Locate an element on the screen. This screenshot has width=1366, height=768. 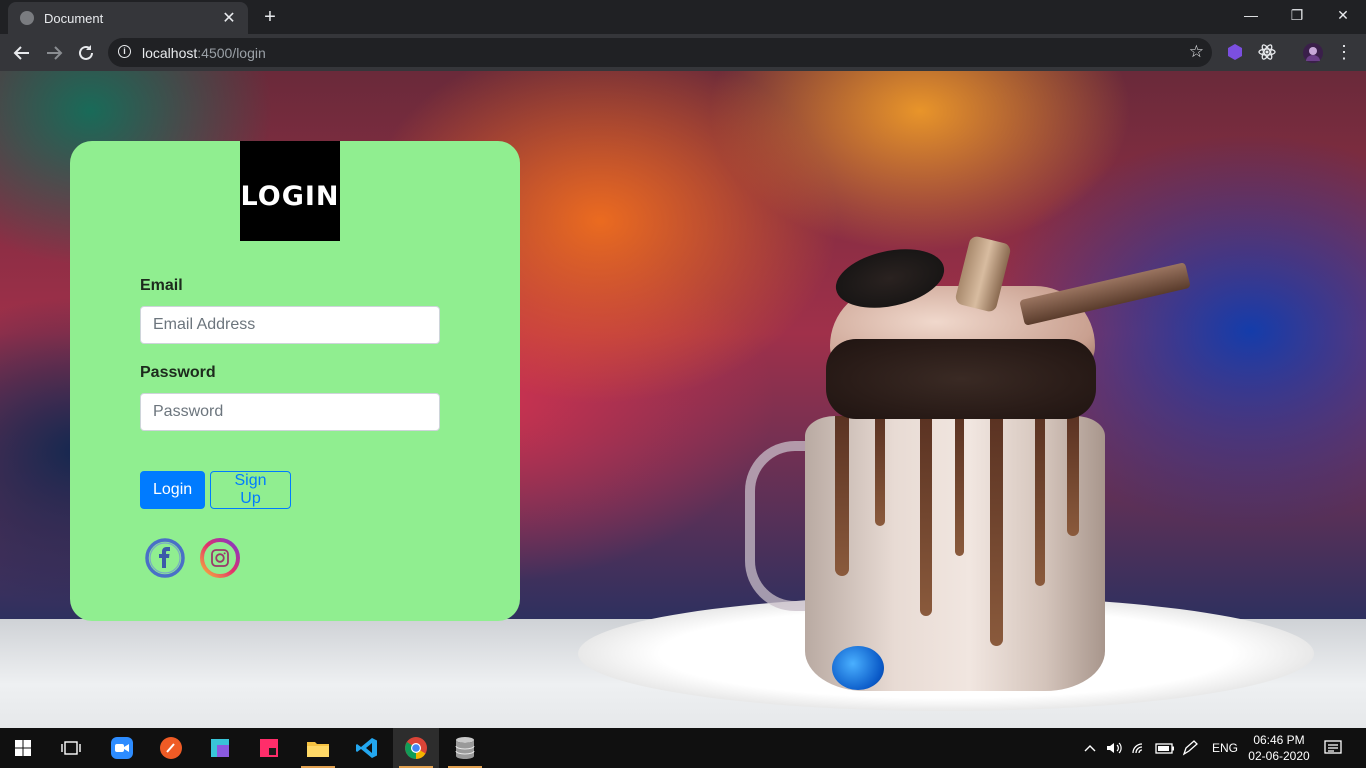
back-arrow-icon is located at coordinates (21, 53).